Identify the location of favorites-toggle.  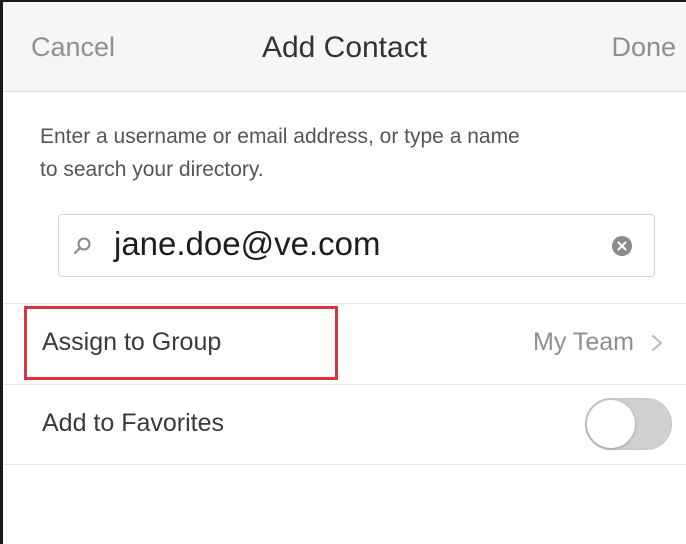
(628, 424).